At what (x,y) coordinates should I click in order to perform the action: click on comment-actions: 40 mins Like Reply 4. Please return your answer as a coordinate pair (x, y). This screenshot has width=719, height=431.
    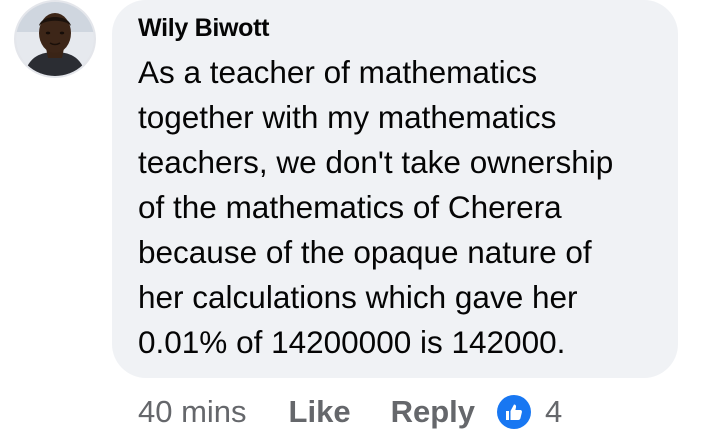
    Looking at the image, I should click on (350, 411).